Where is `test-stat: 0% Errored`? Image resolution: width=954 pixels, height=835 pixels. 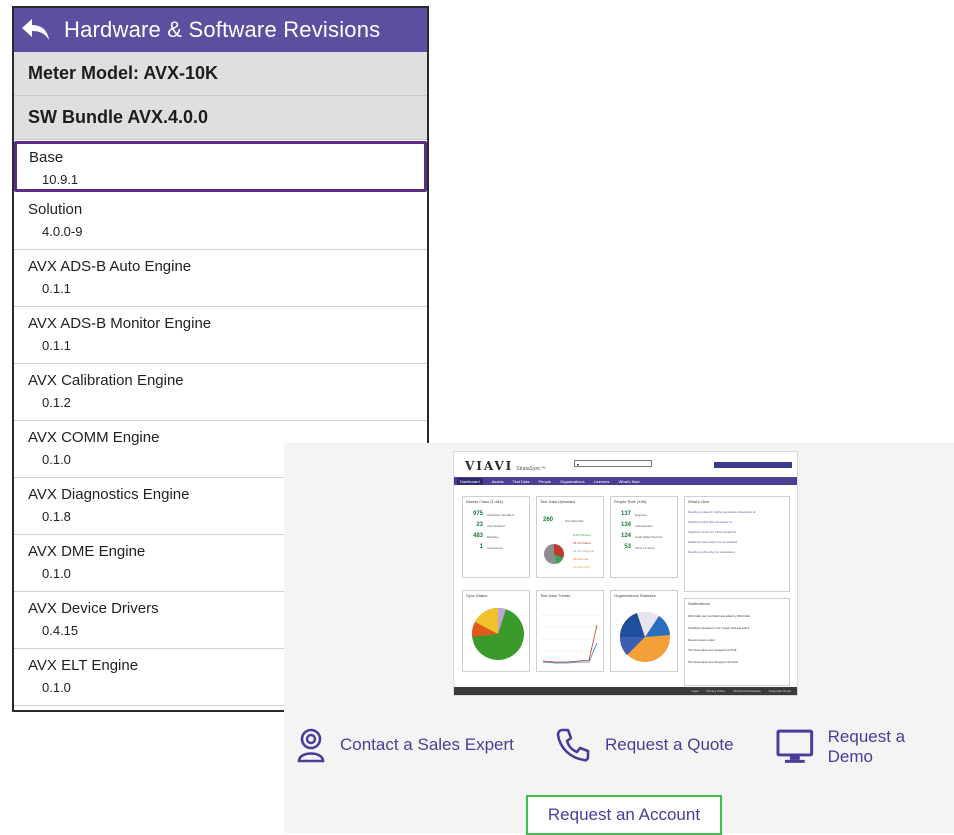 test-stat: 0% Errored is located at coordinates (581, 559).